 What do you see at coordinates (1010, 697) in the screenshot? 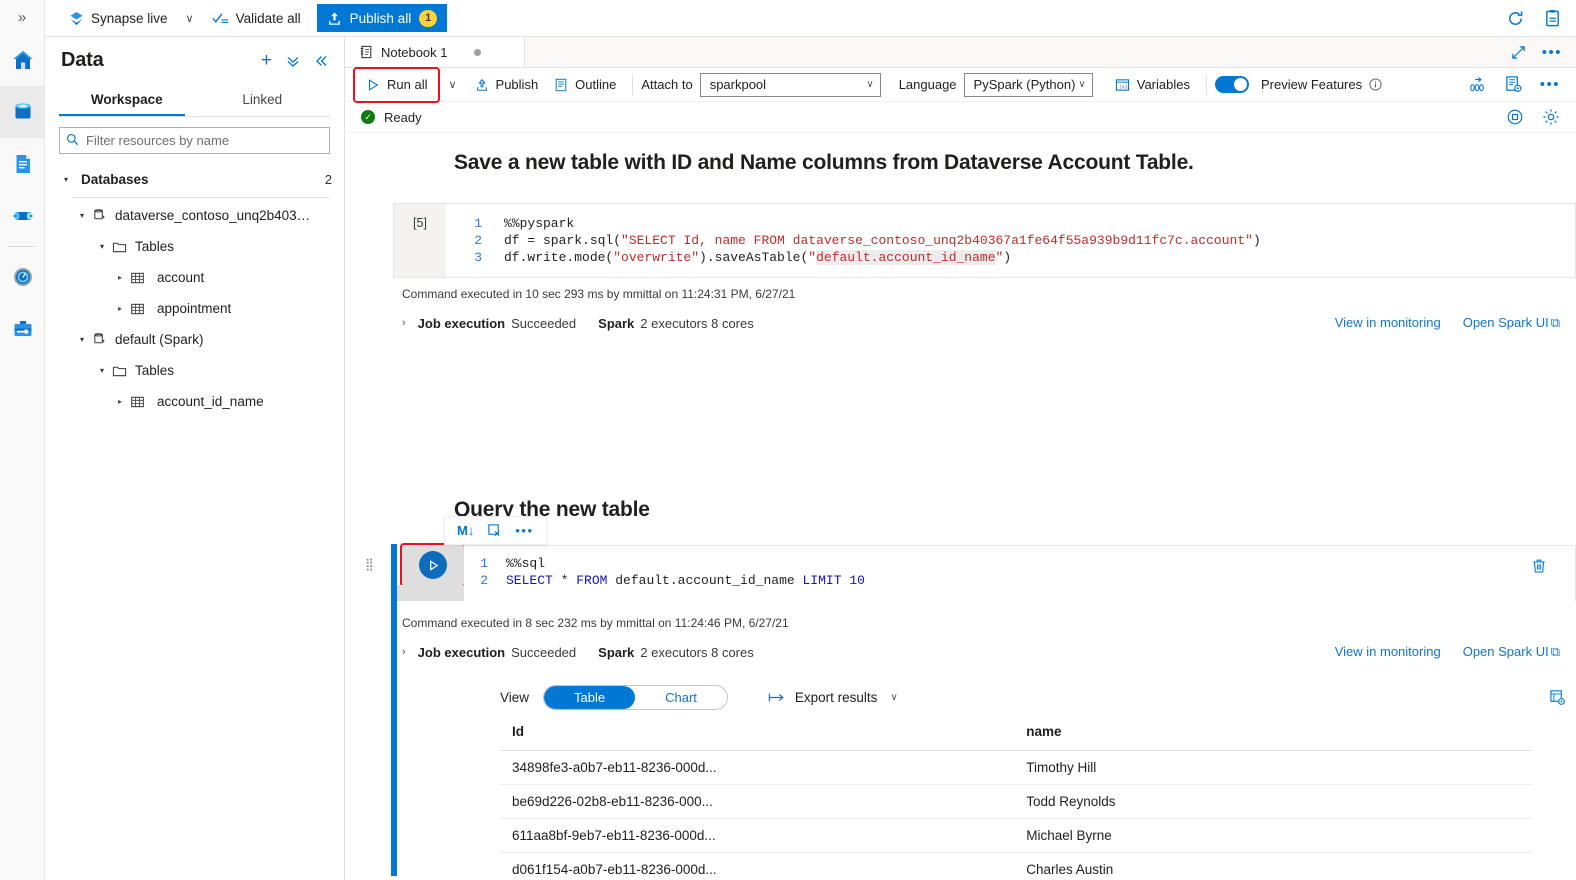
I see `results-toolbar: View Table Chart Export results ∨` at bounding box center [1010, 697].